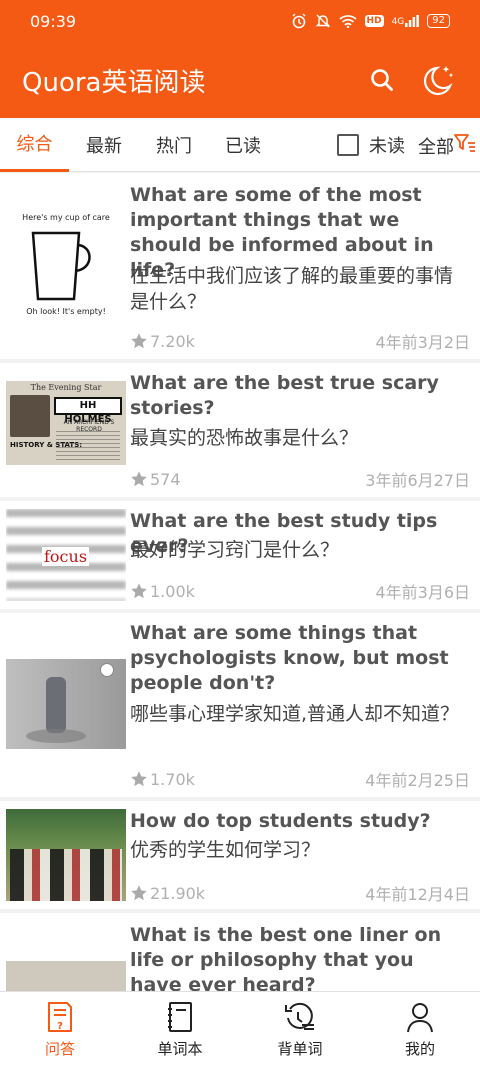 The height and width of the screenshot is (1067, 480). I want to click on star-count: 574, so click(155, 479).